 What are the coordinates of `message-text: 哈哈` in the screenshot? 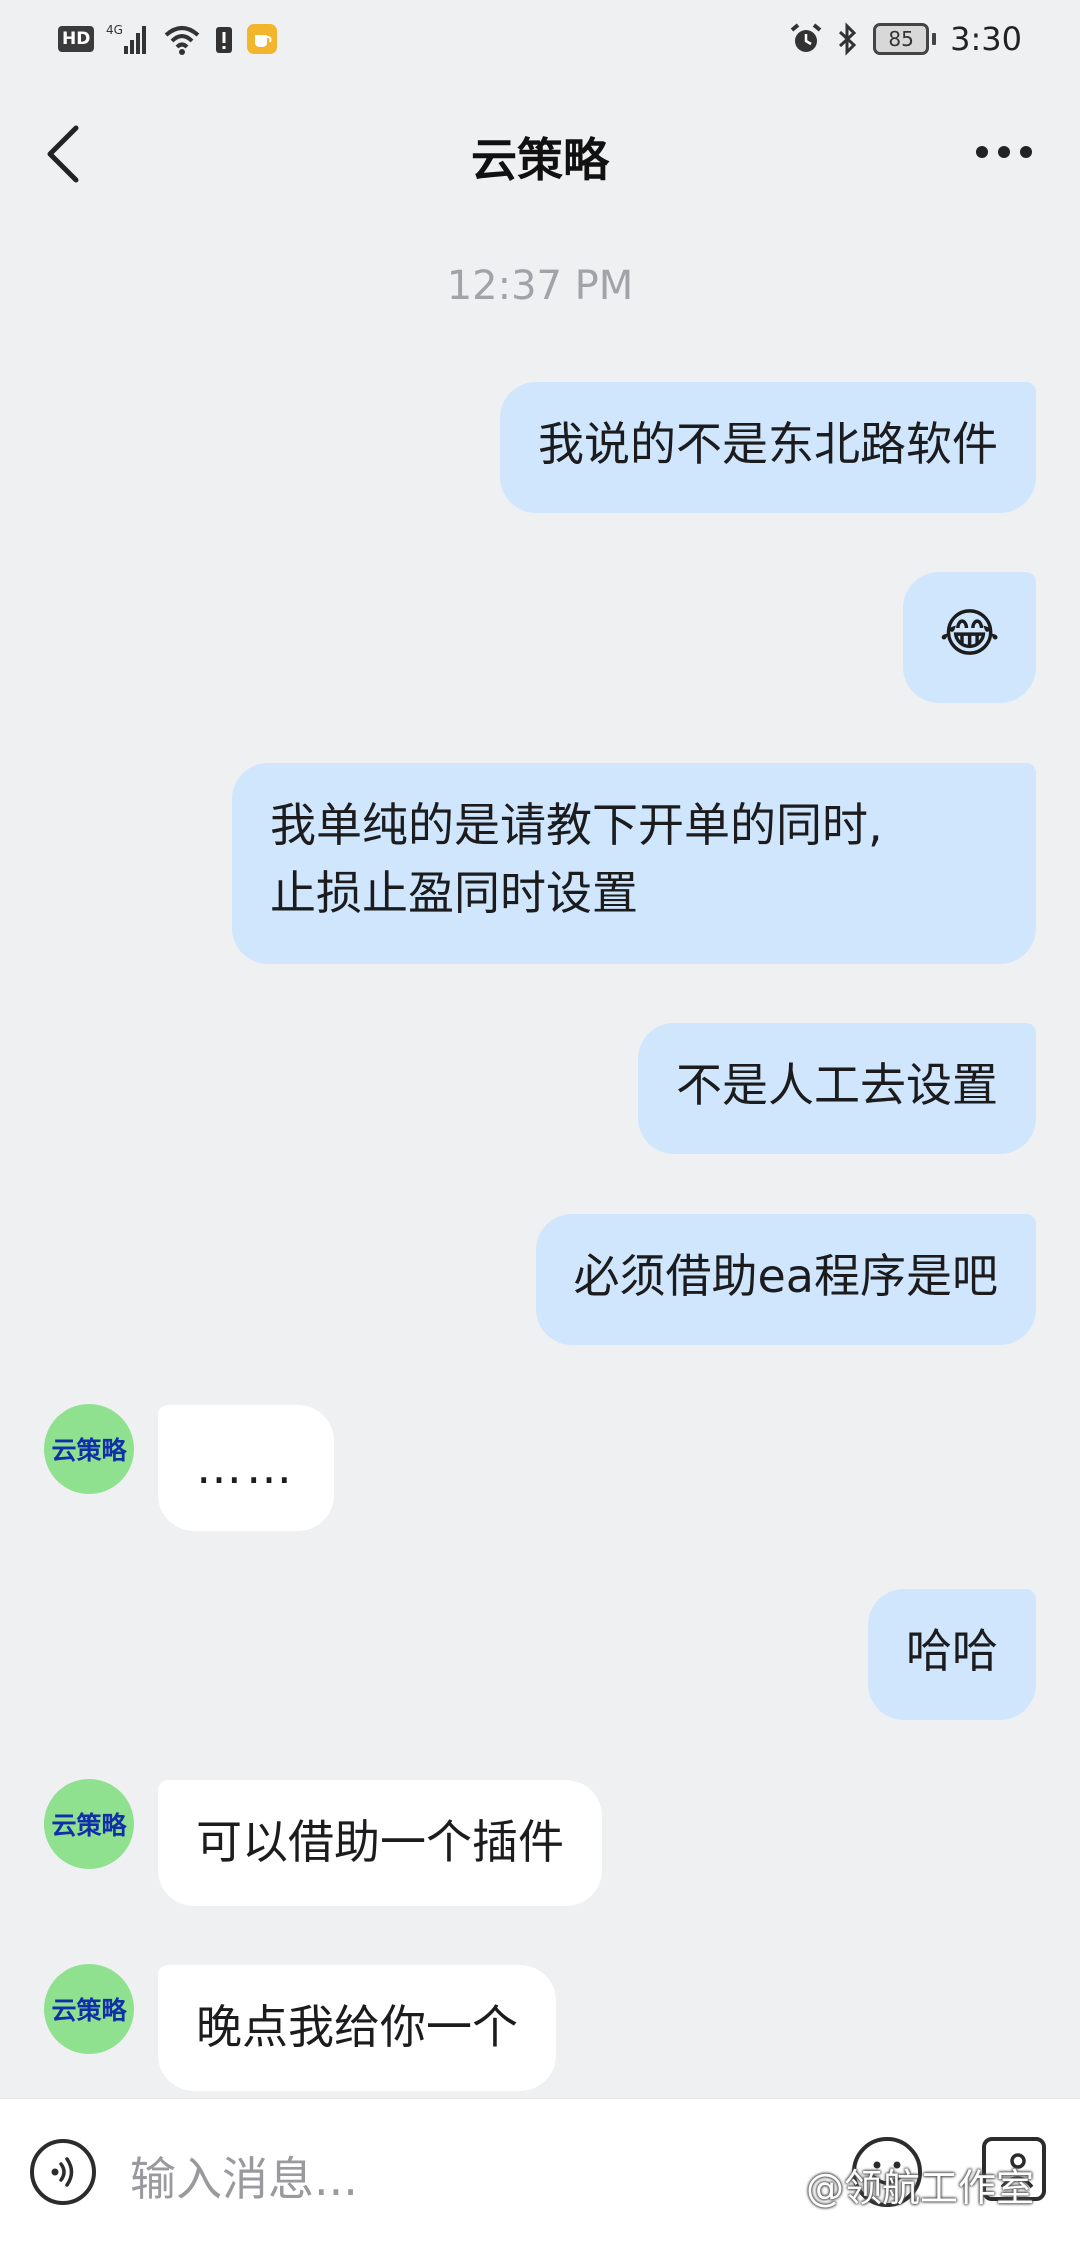 It's located at (952, 1651).